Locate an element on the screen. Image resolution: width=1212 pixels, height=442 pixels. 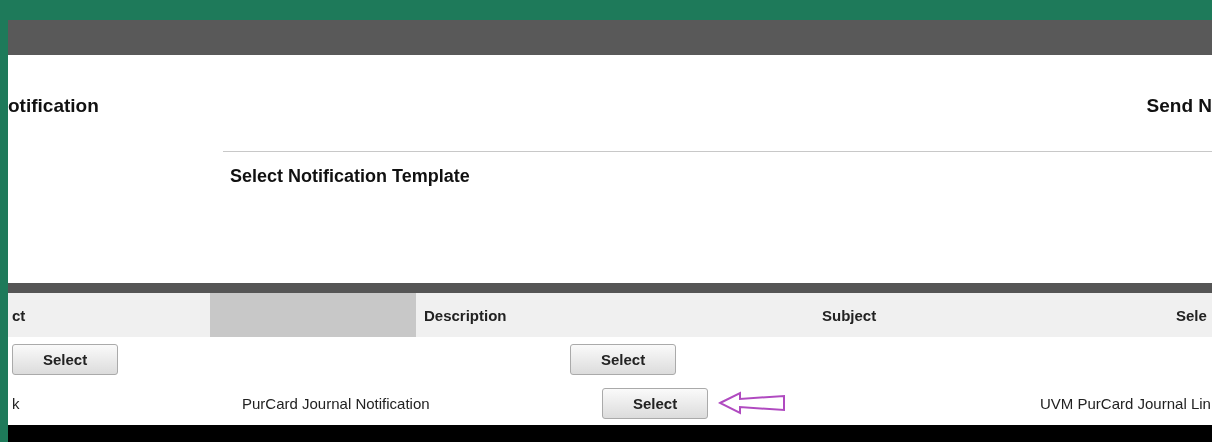
table-cell-text: UVM PurCard Journal Lin is located at coordinates (1125, 403).